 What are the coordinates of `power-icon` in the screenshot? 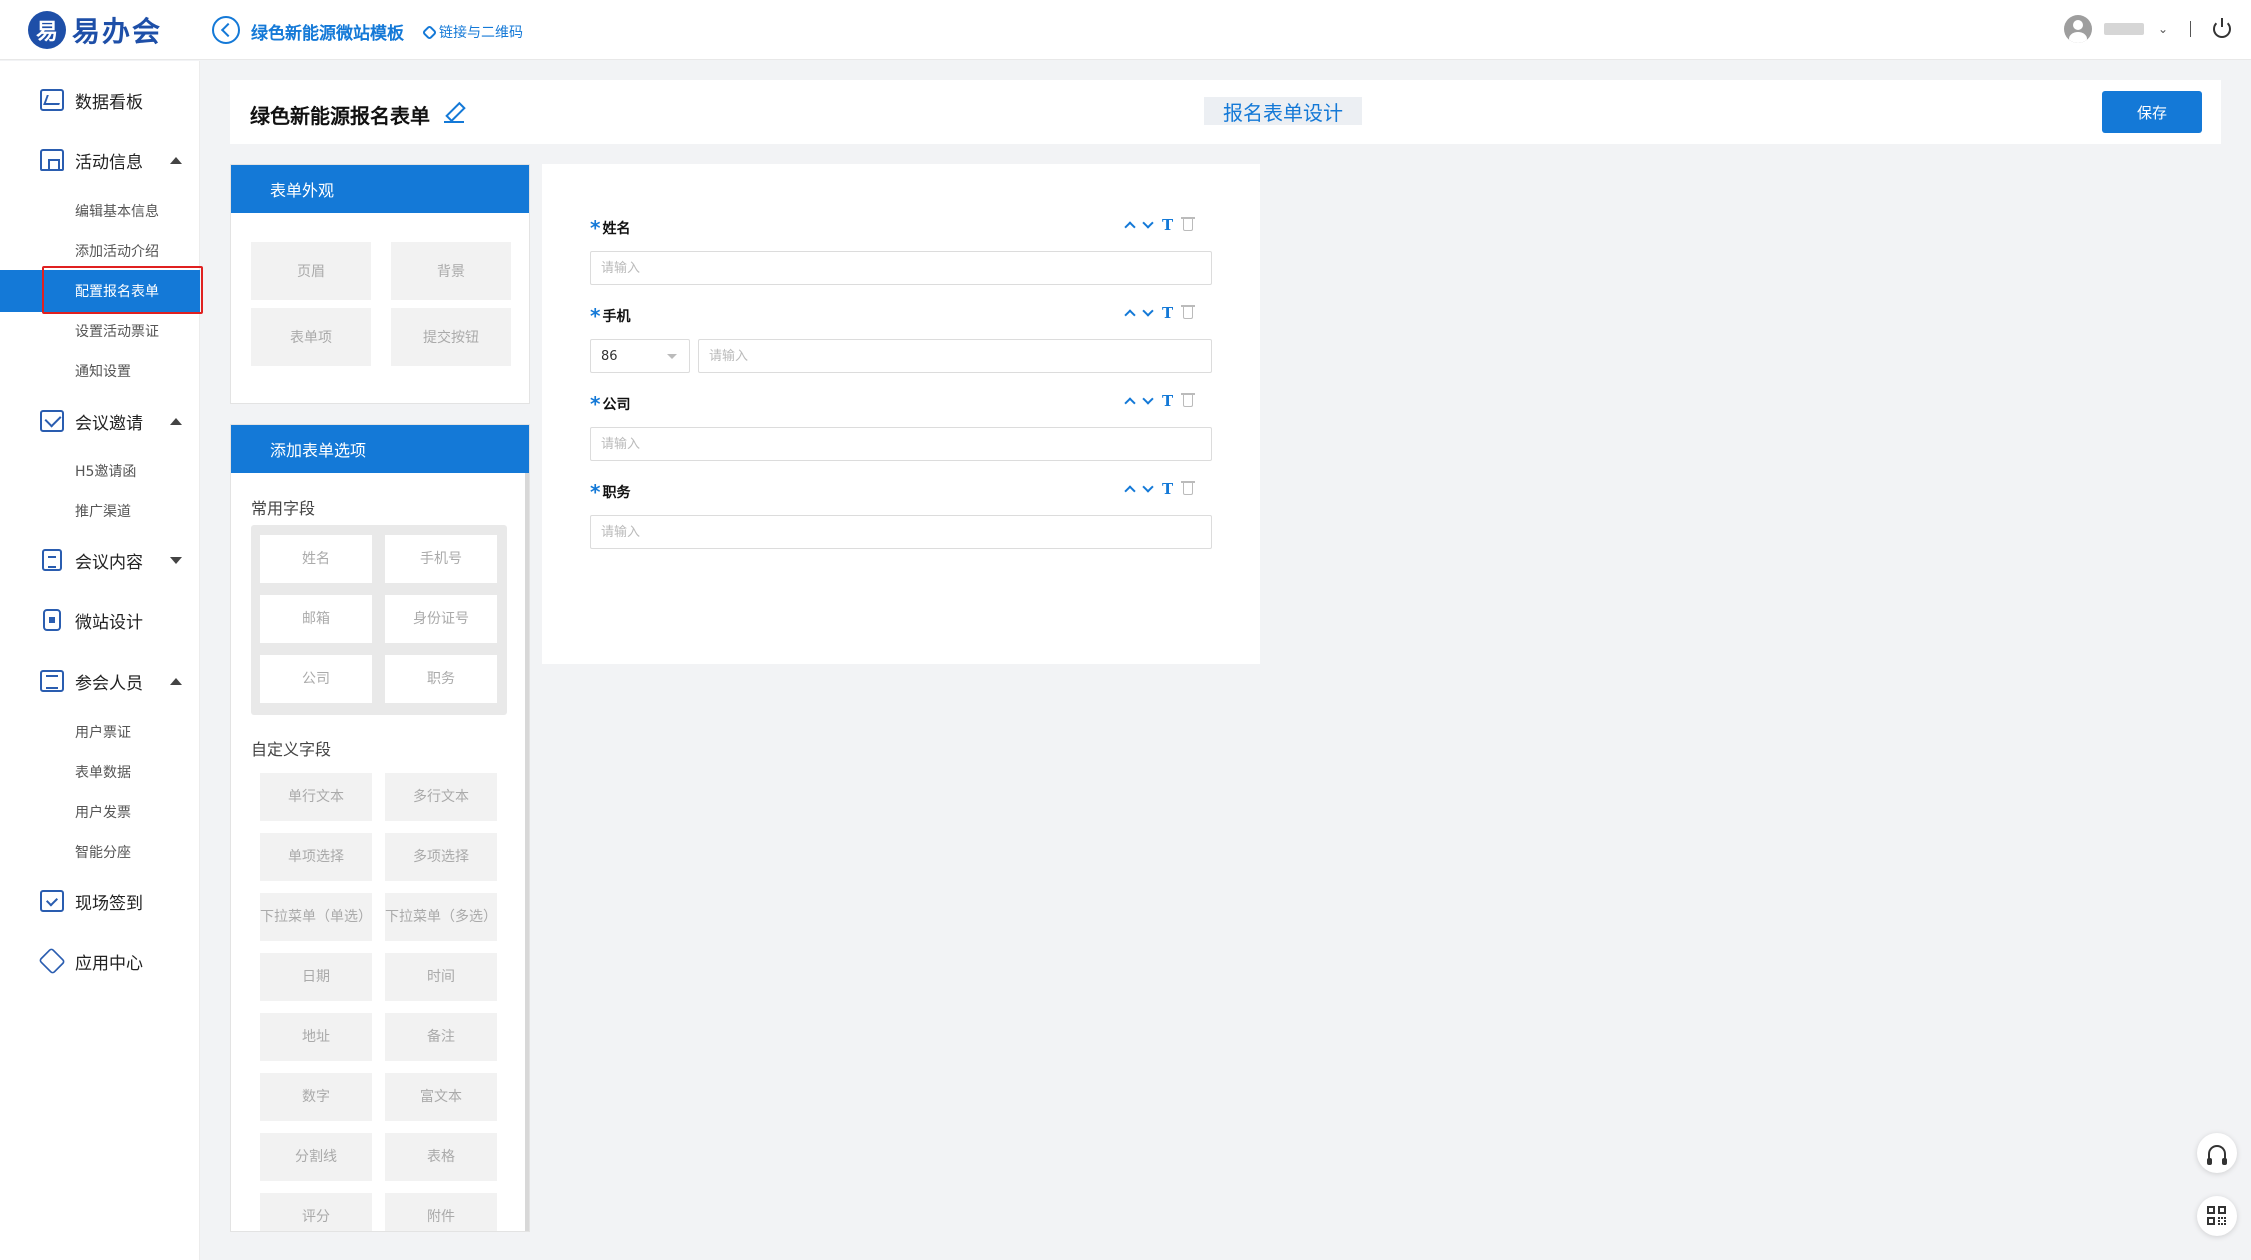 It's located at (2222, 28).